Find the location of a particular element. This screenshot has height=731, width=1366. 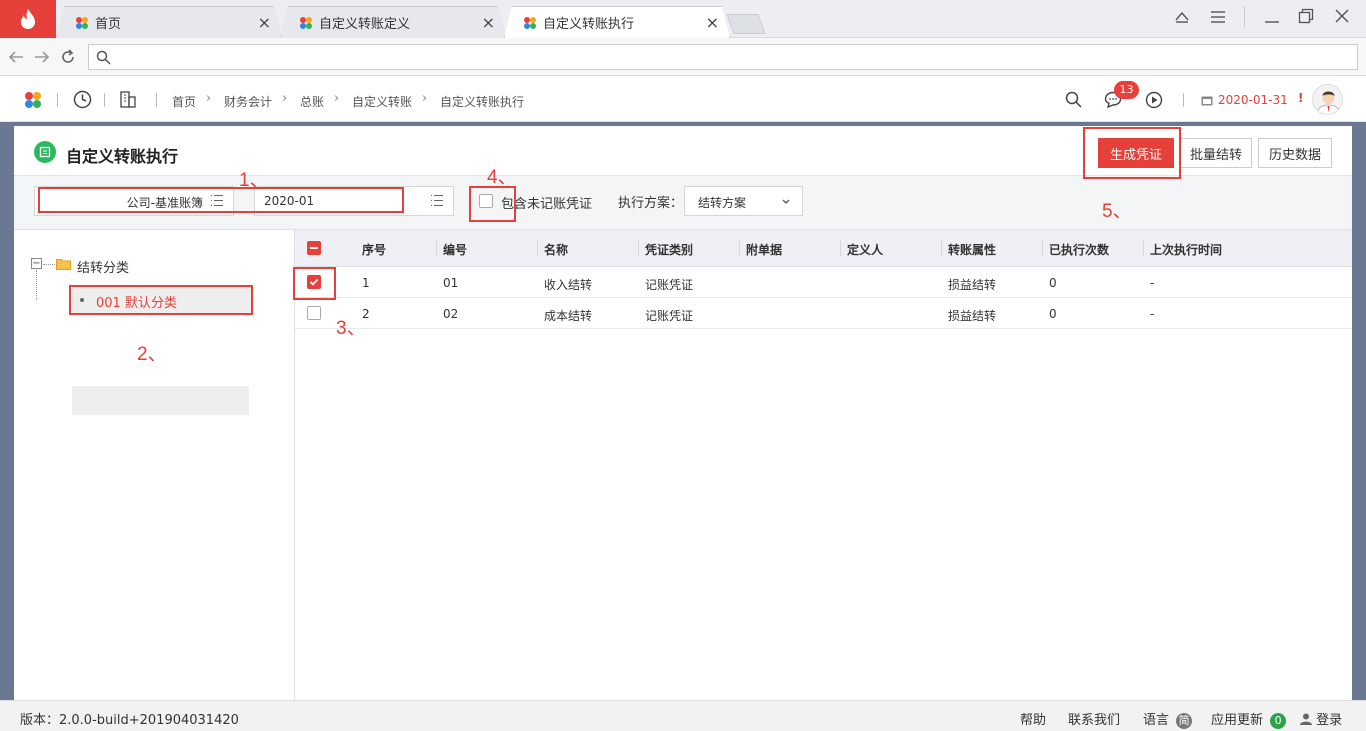

column-header-seq: 序号 is located at coordinates (374, 249).